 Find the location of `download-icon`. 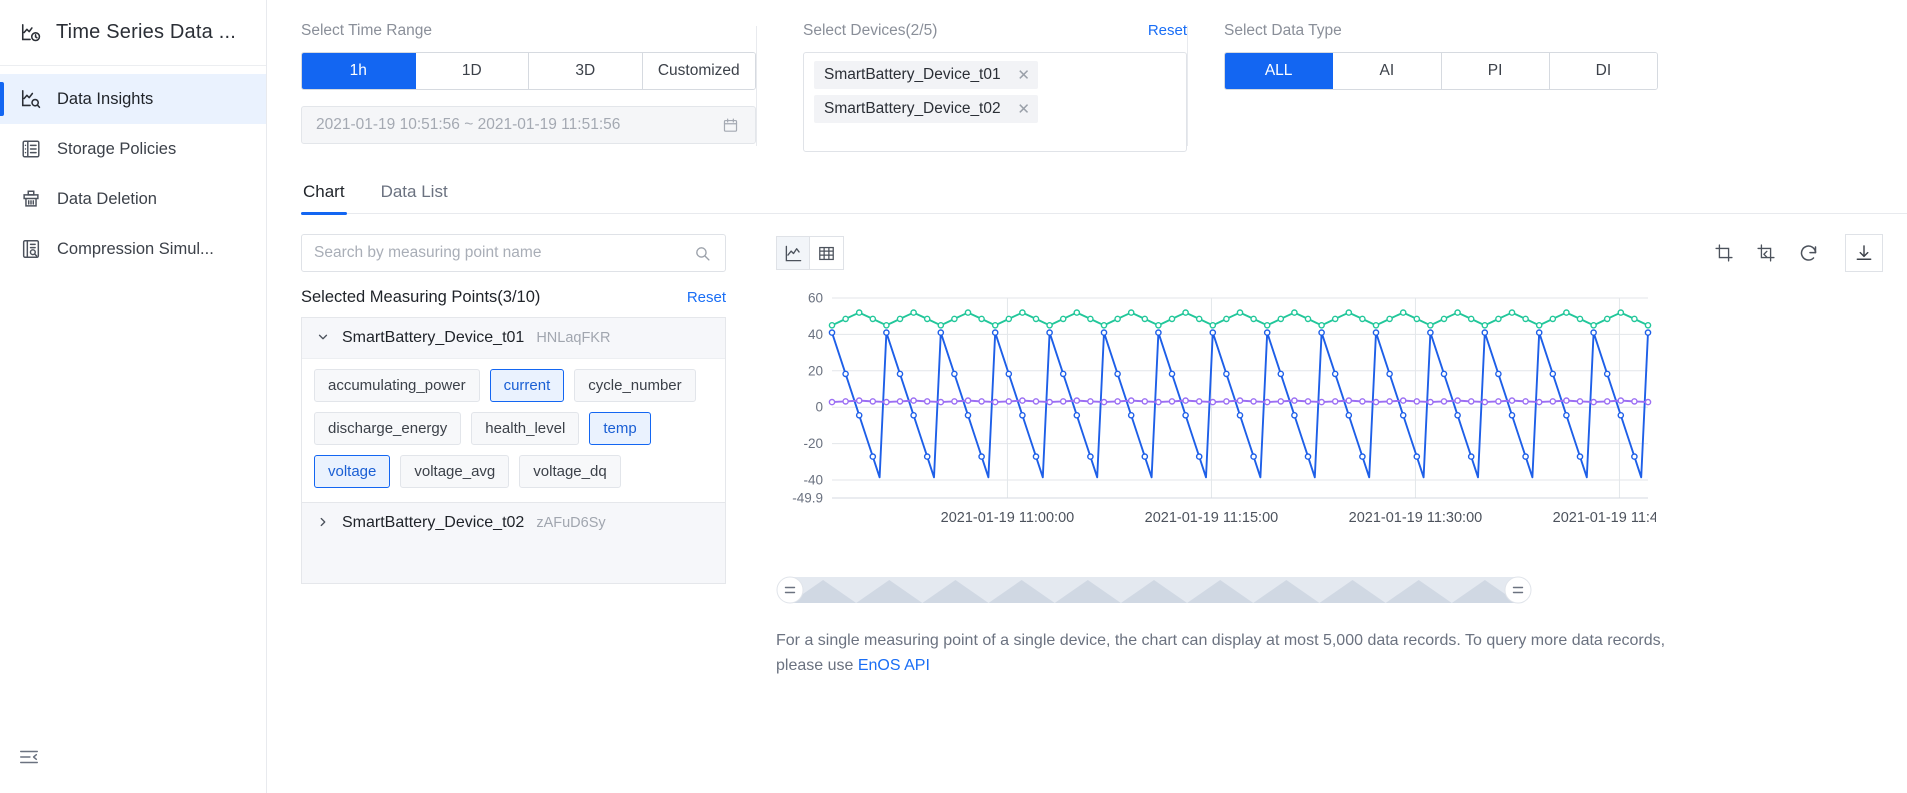

download-icon is located at coordinates (1864, 253).